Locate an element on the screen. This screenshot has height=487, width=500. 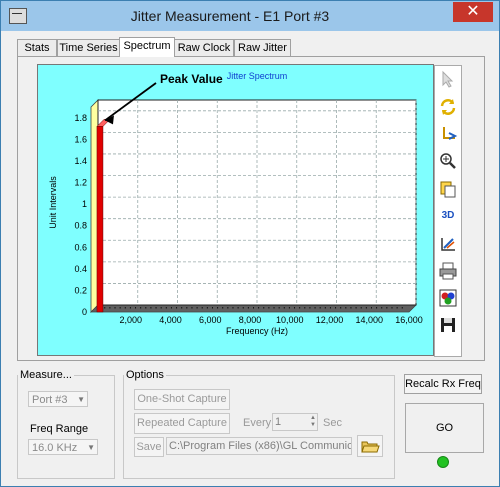
freq-range-value: 16.0 KHz is located at coordinates (55, 448).